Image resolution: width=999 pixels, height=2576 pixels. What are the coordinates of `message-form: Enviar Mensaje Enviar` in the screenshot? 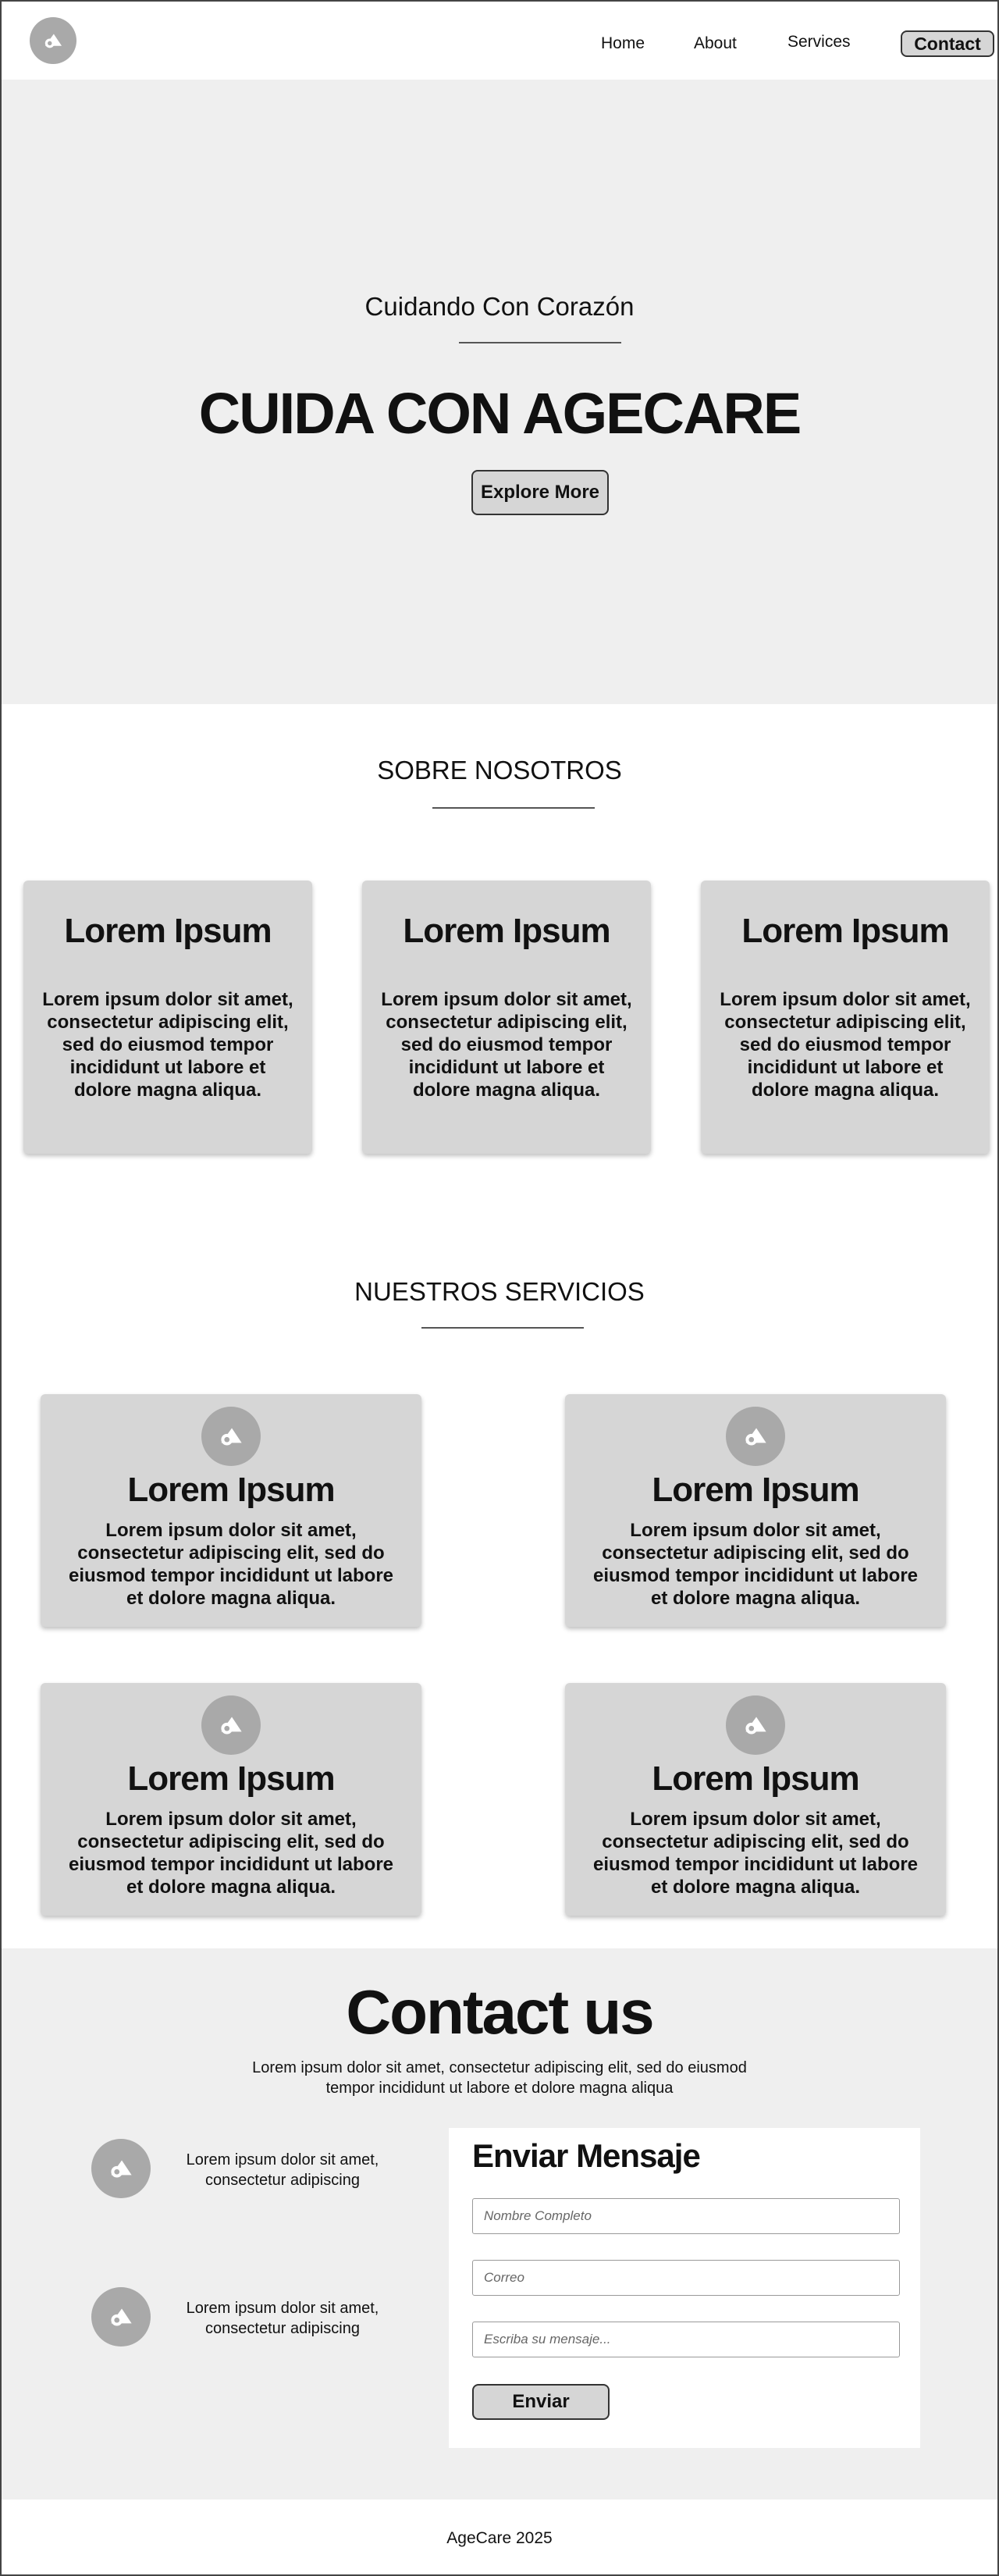 It's located at (685, 2288).